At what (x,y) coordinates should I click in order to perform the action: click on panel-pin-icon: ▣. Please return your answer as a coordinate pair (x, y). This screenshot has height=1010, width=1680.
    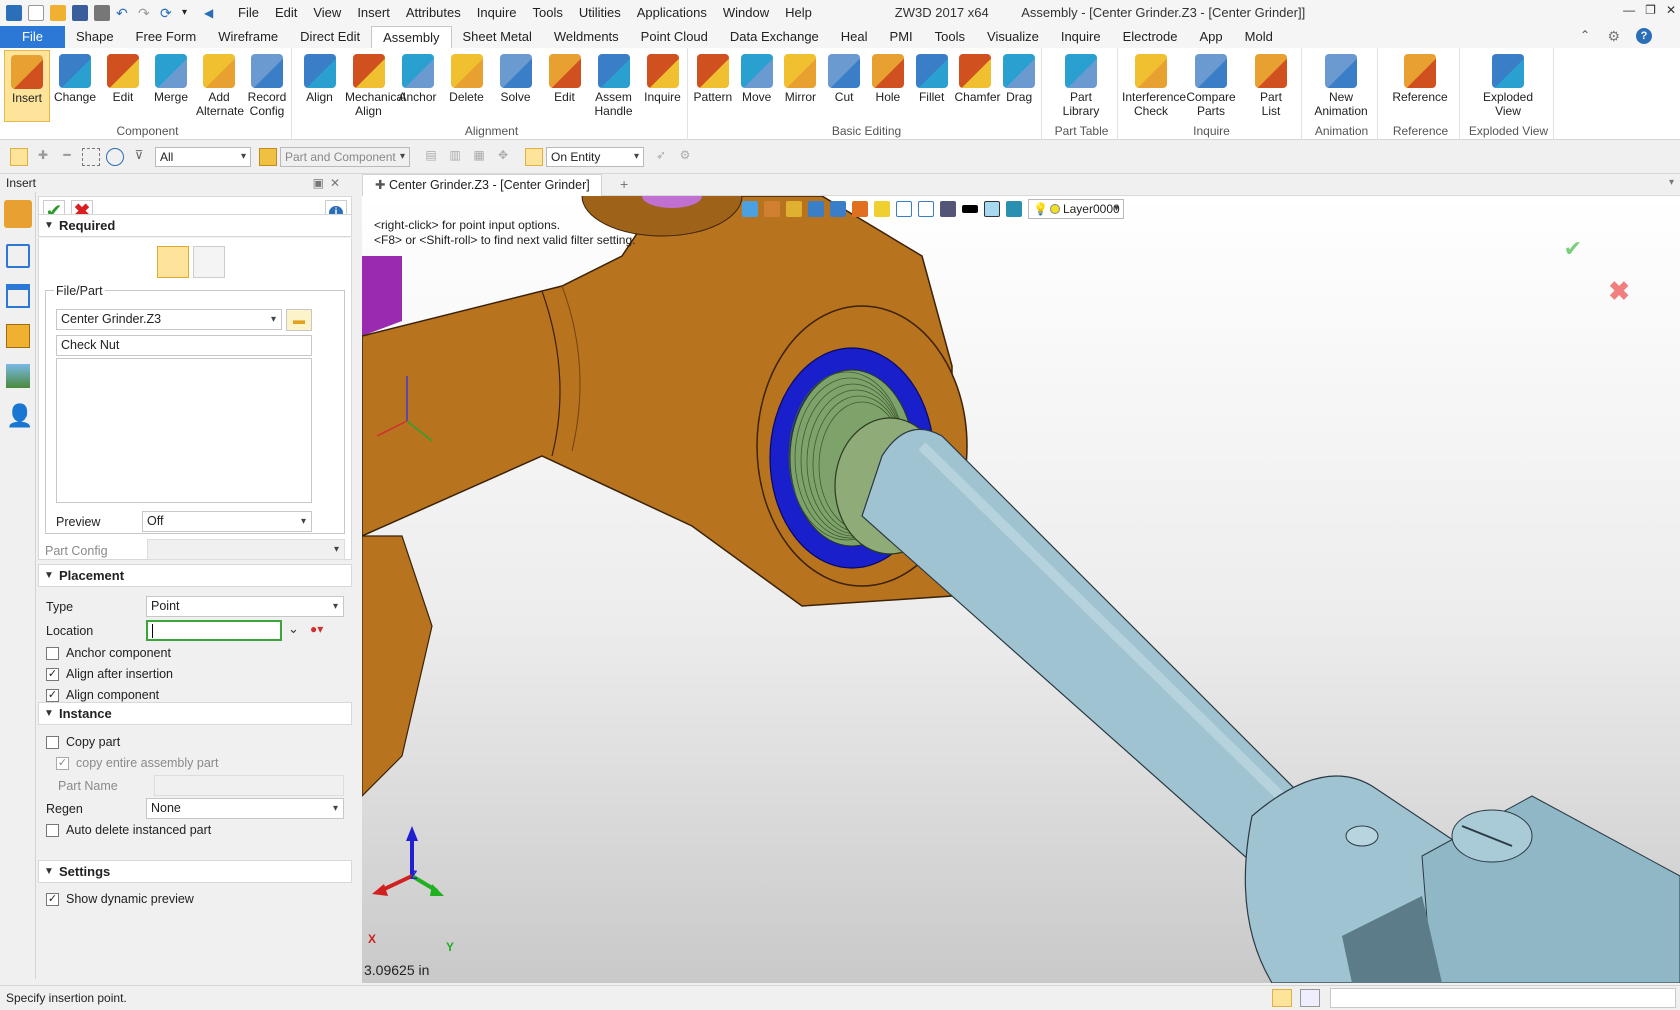
    Looking at the image, I should click on (318, 183).